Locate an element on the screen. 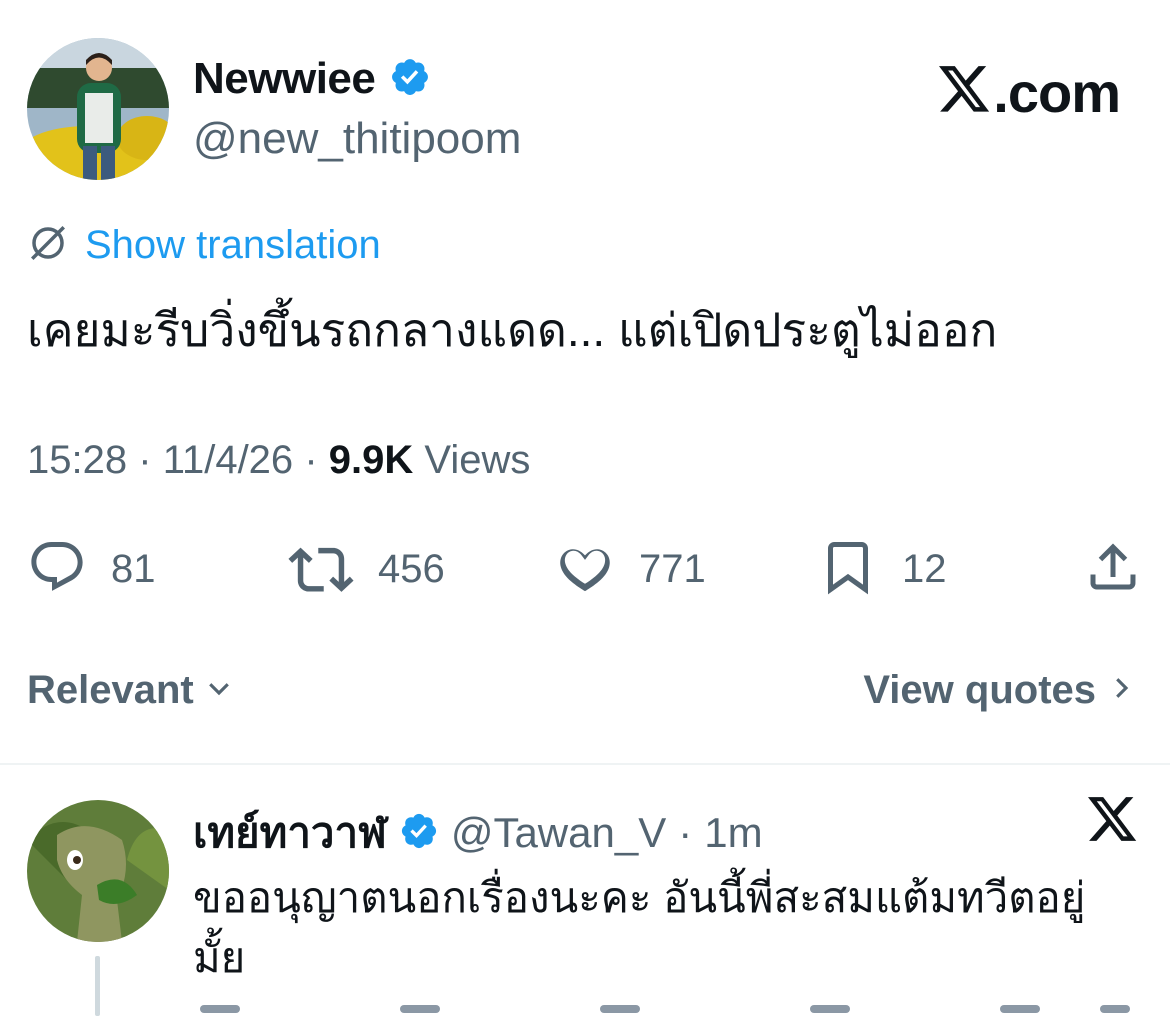 The width and height of the screenshot is (1170, 1016). view-quotes-link: View quotes is located at coordinates (999, 690).